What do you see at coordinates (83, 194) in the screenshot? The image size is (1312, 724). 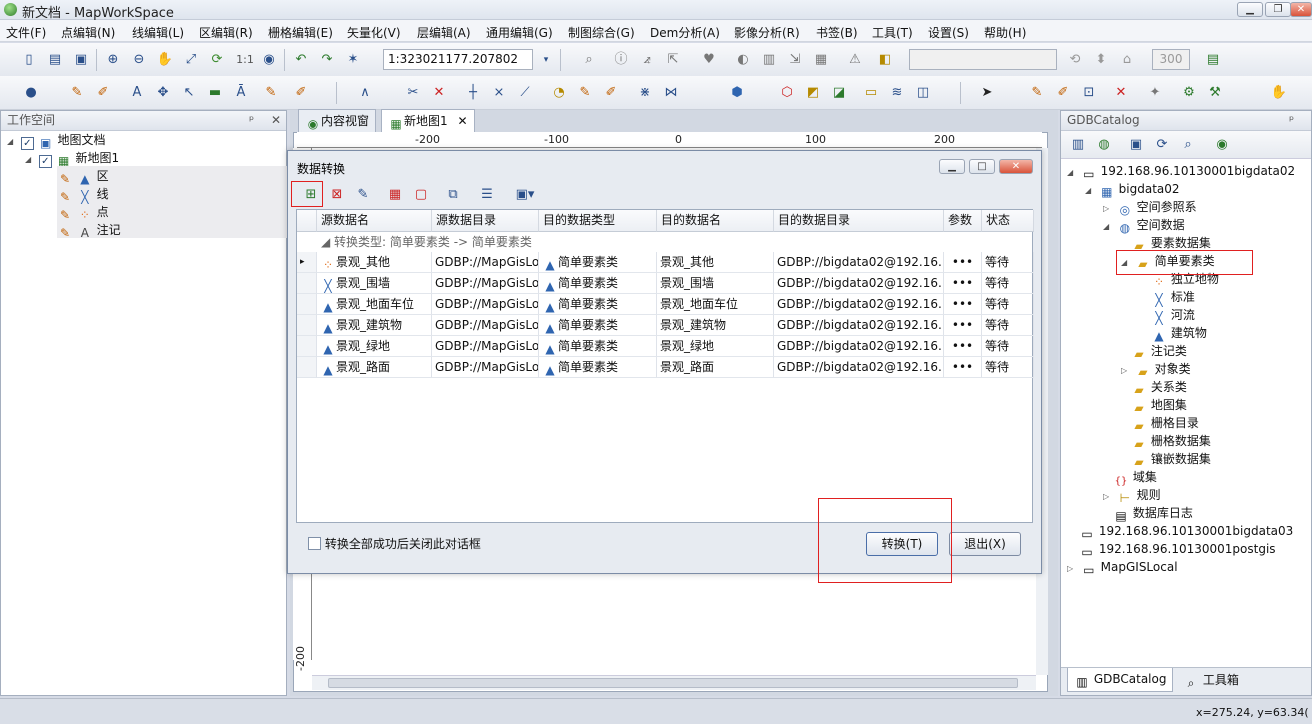 I see `layer-line: ✎ ╳ 线` at bounding box center [83, 194].